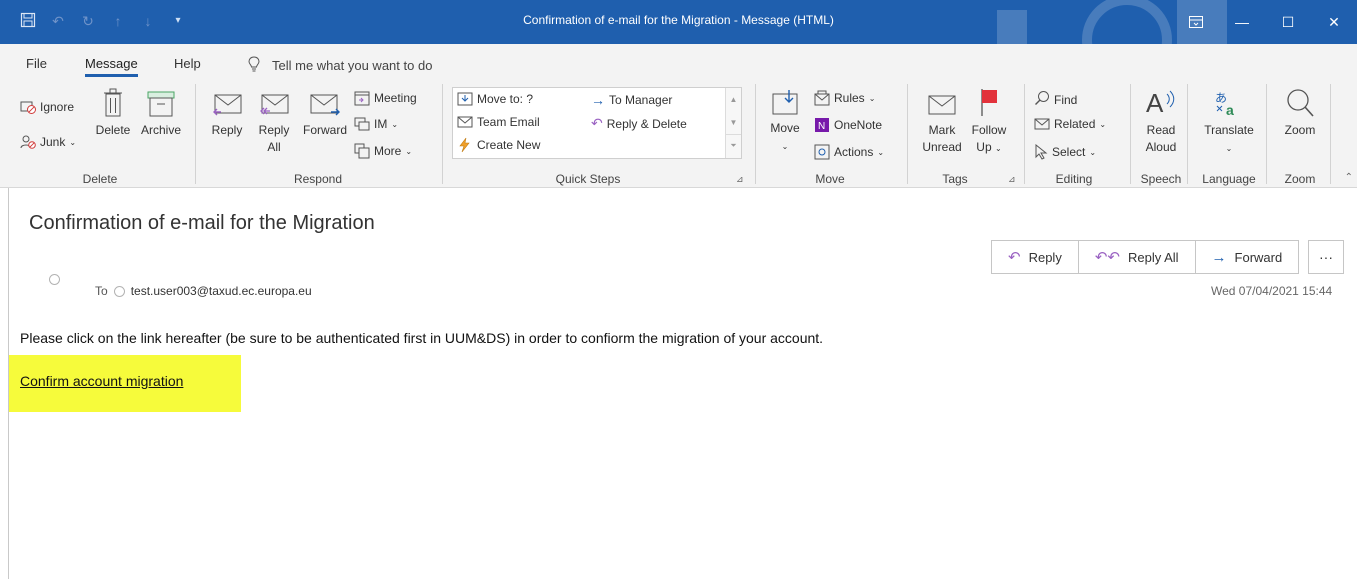 This screenshot has height=579, width=1357. Describe the element at coordinates (588, 179) in the screenshot. I see `quick-steps-group-label: Quick Steps` at that location.